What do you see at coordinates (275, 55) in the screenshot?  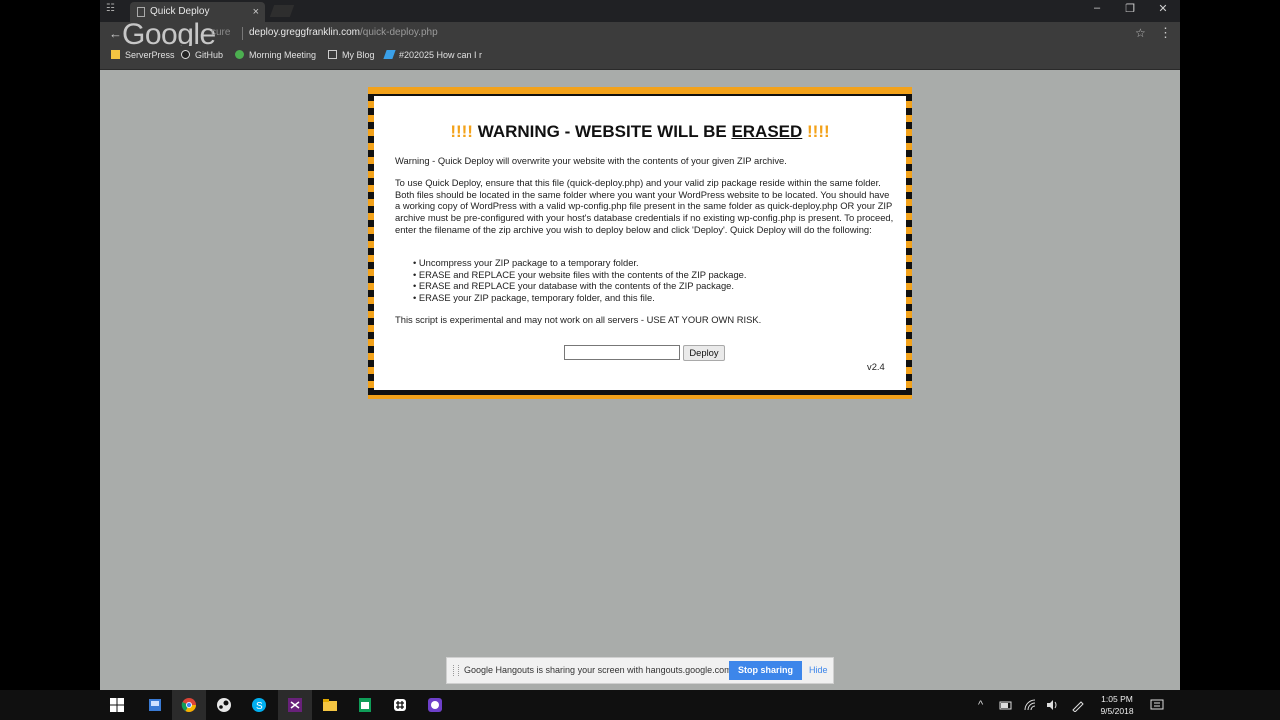 I see `bookmark-morning-meeting: Morning Meeting` at bounding box center [275, 55].